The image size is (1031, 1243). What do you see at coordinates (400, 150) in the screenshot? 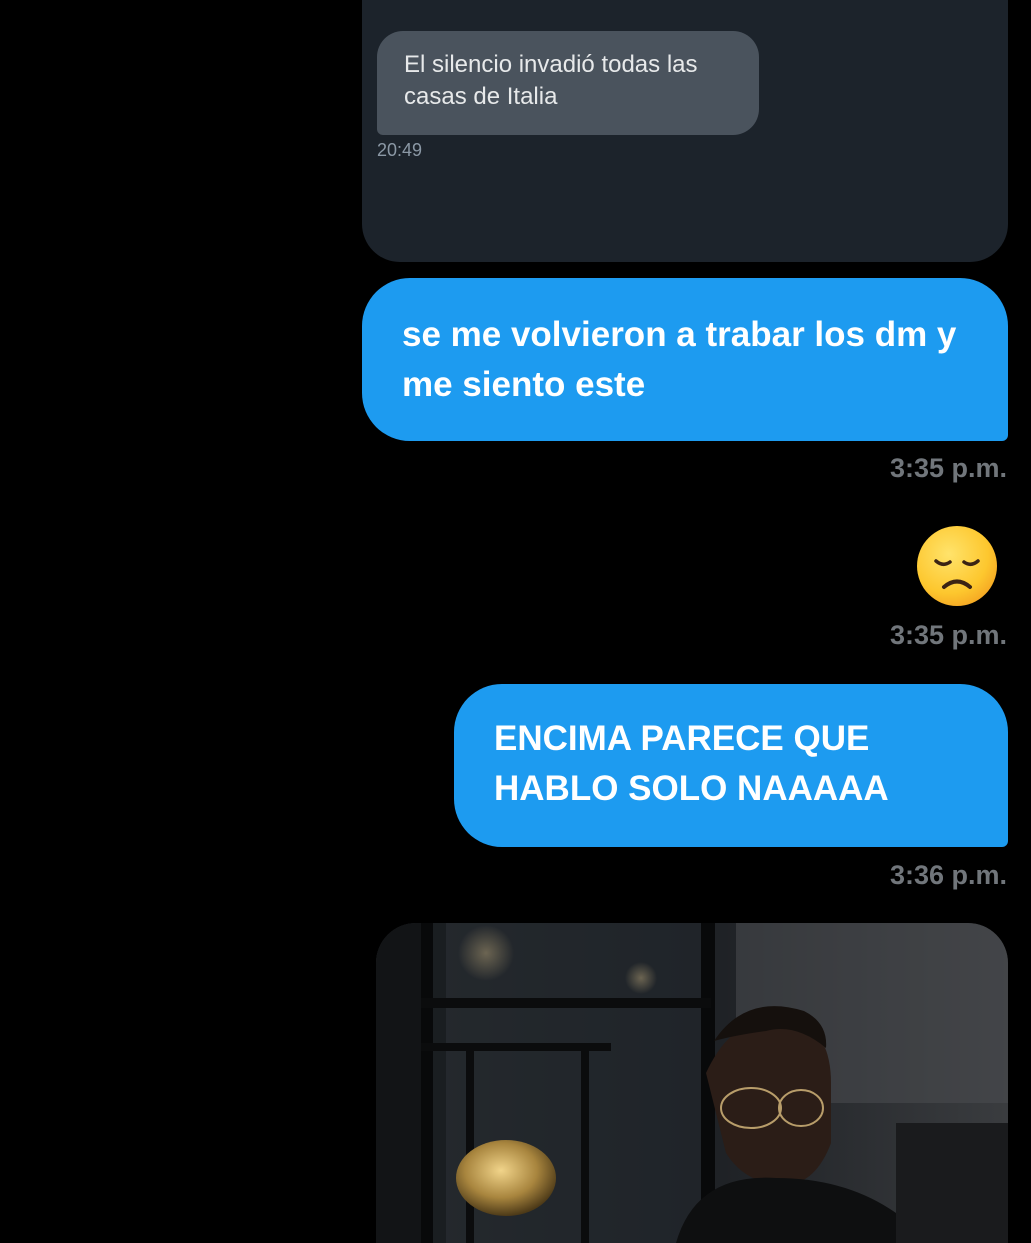
I see `quoted-message-time: 20:49` at bounding box center [400, 150].